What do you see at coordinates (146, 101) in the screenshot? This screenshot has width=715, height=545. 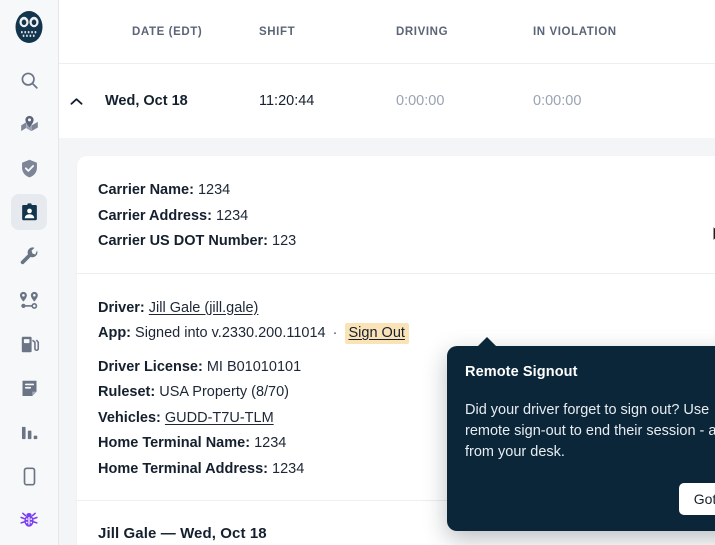 I see `row-date-value: Wed, Oct 18` at bounding box center [146, 101].